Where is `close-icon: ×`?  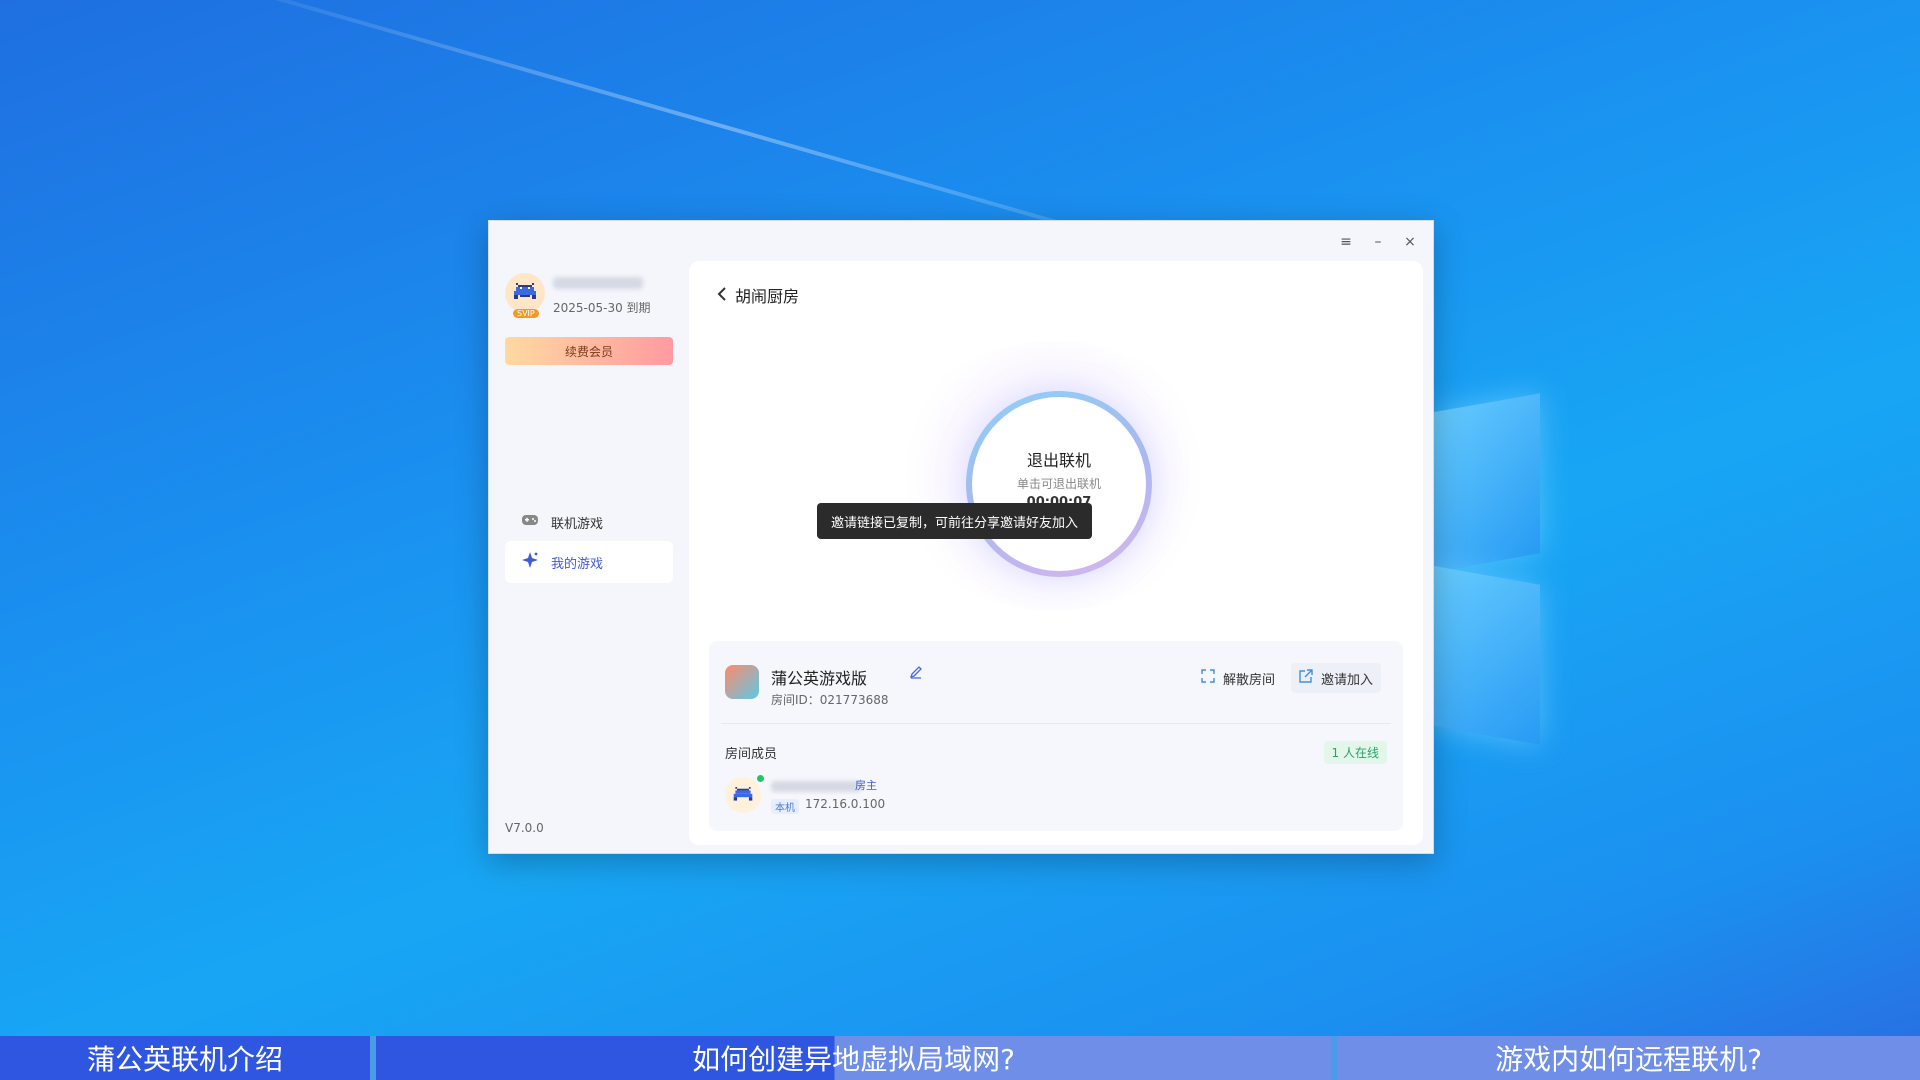
close-icon: × is located at coordinates (1410, 242).